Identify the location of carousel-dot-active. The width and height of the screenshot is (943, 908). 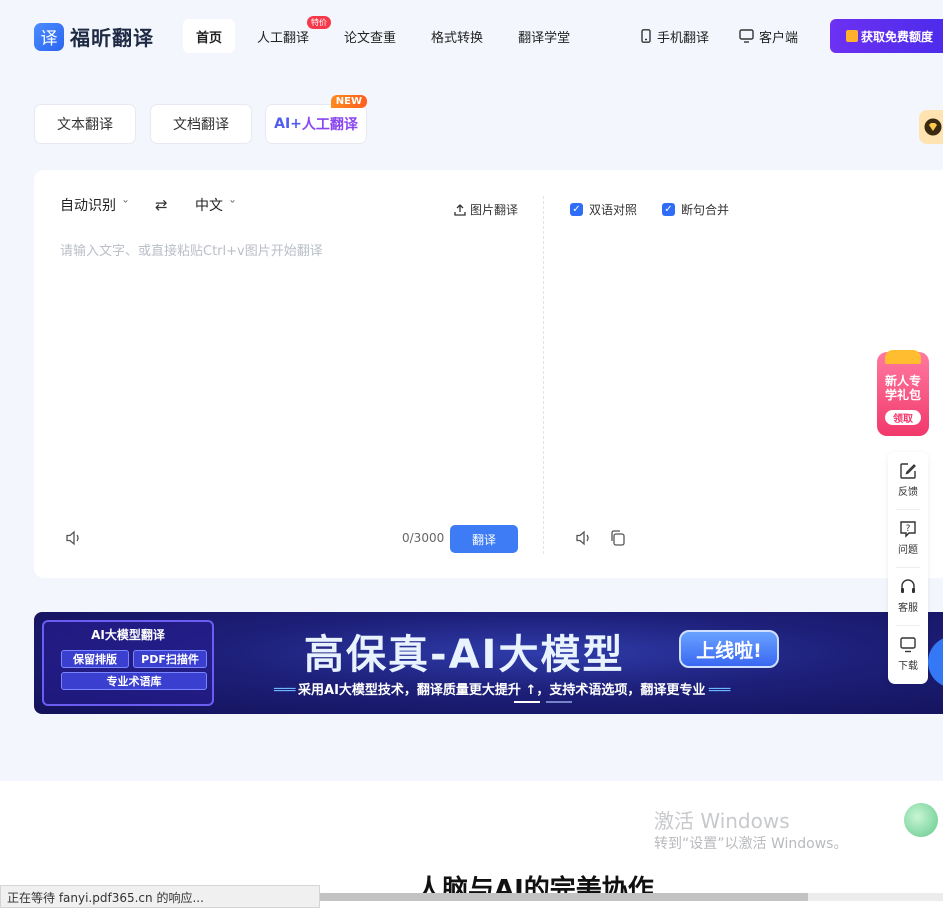
(527, 702).